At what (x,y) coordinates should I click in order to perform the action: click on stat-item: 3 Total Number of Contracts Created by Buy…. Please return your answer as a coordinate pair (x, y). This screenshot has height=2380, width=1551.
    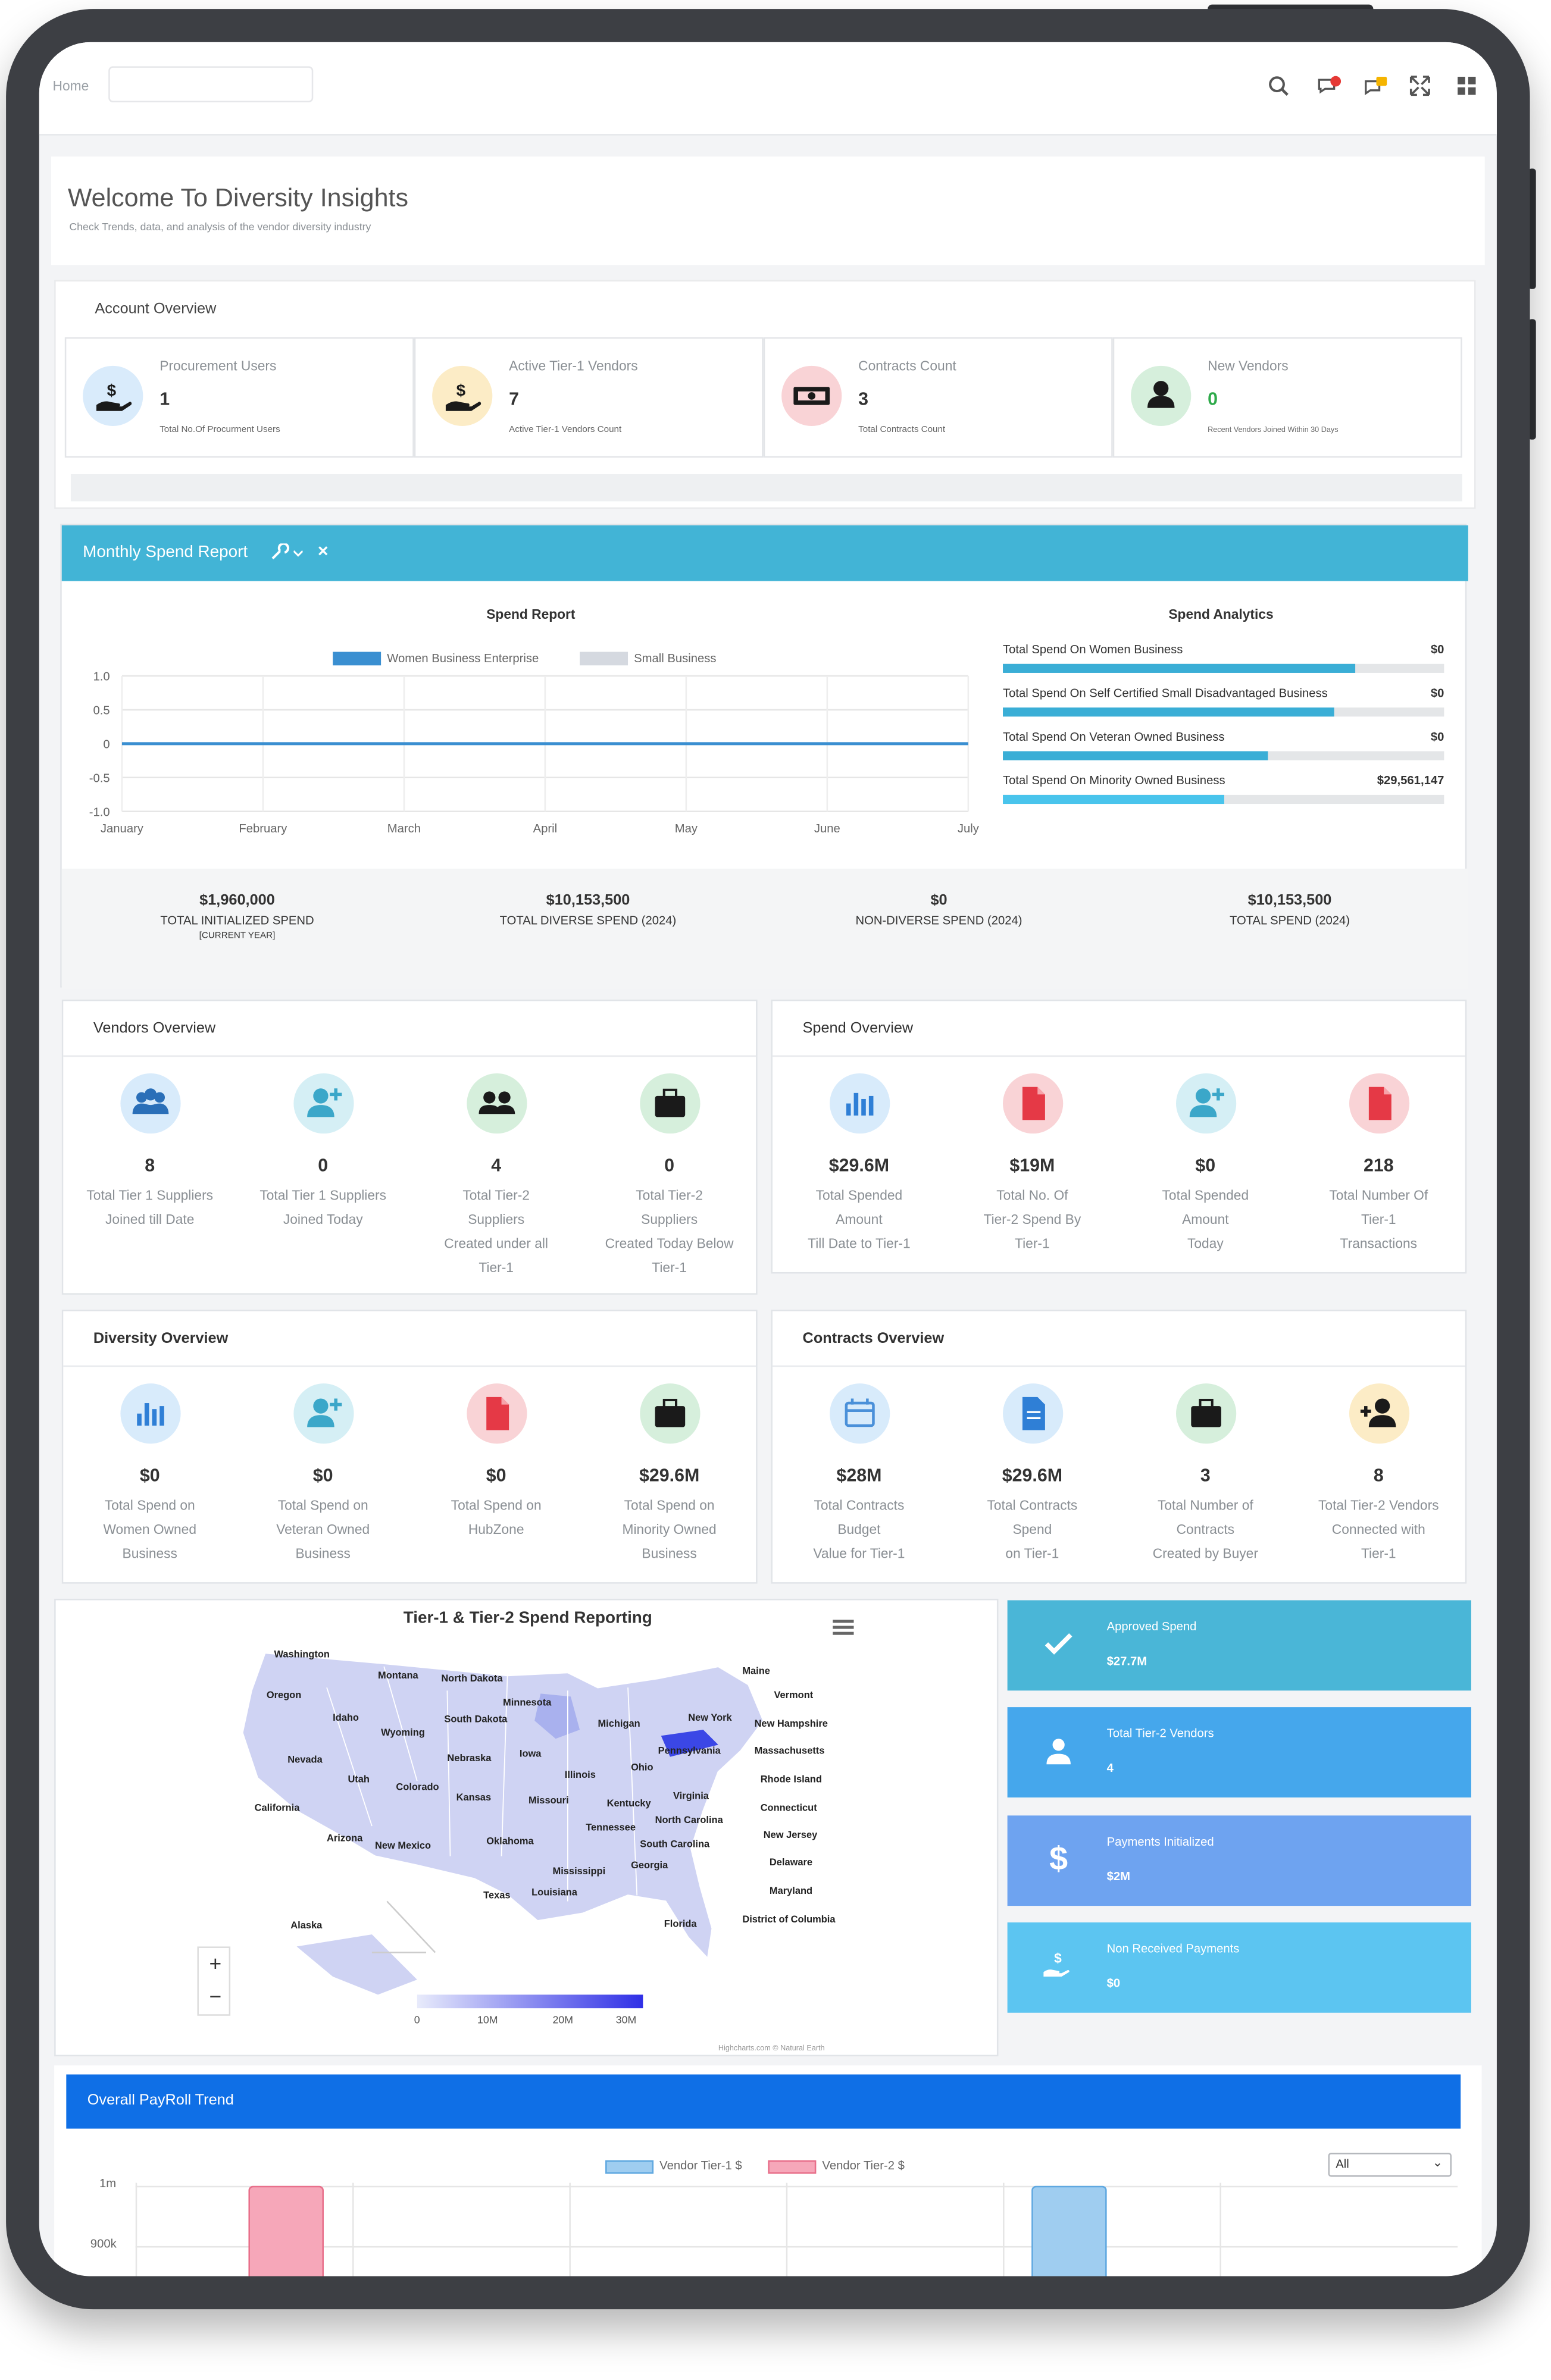
    Looking at the image, I should click on (1205, 1474).